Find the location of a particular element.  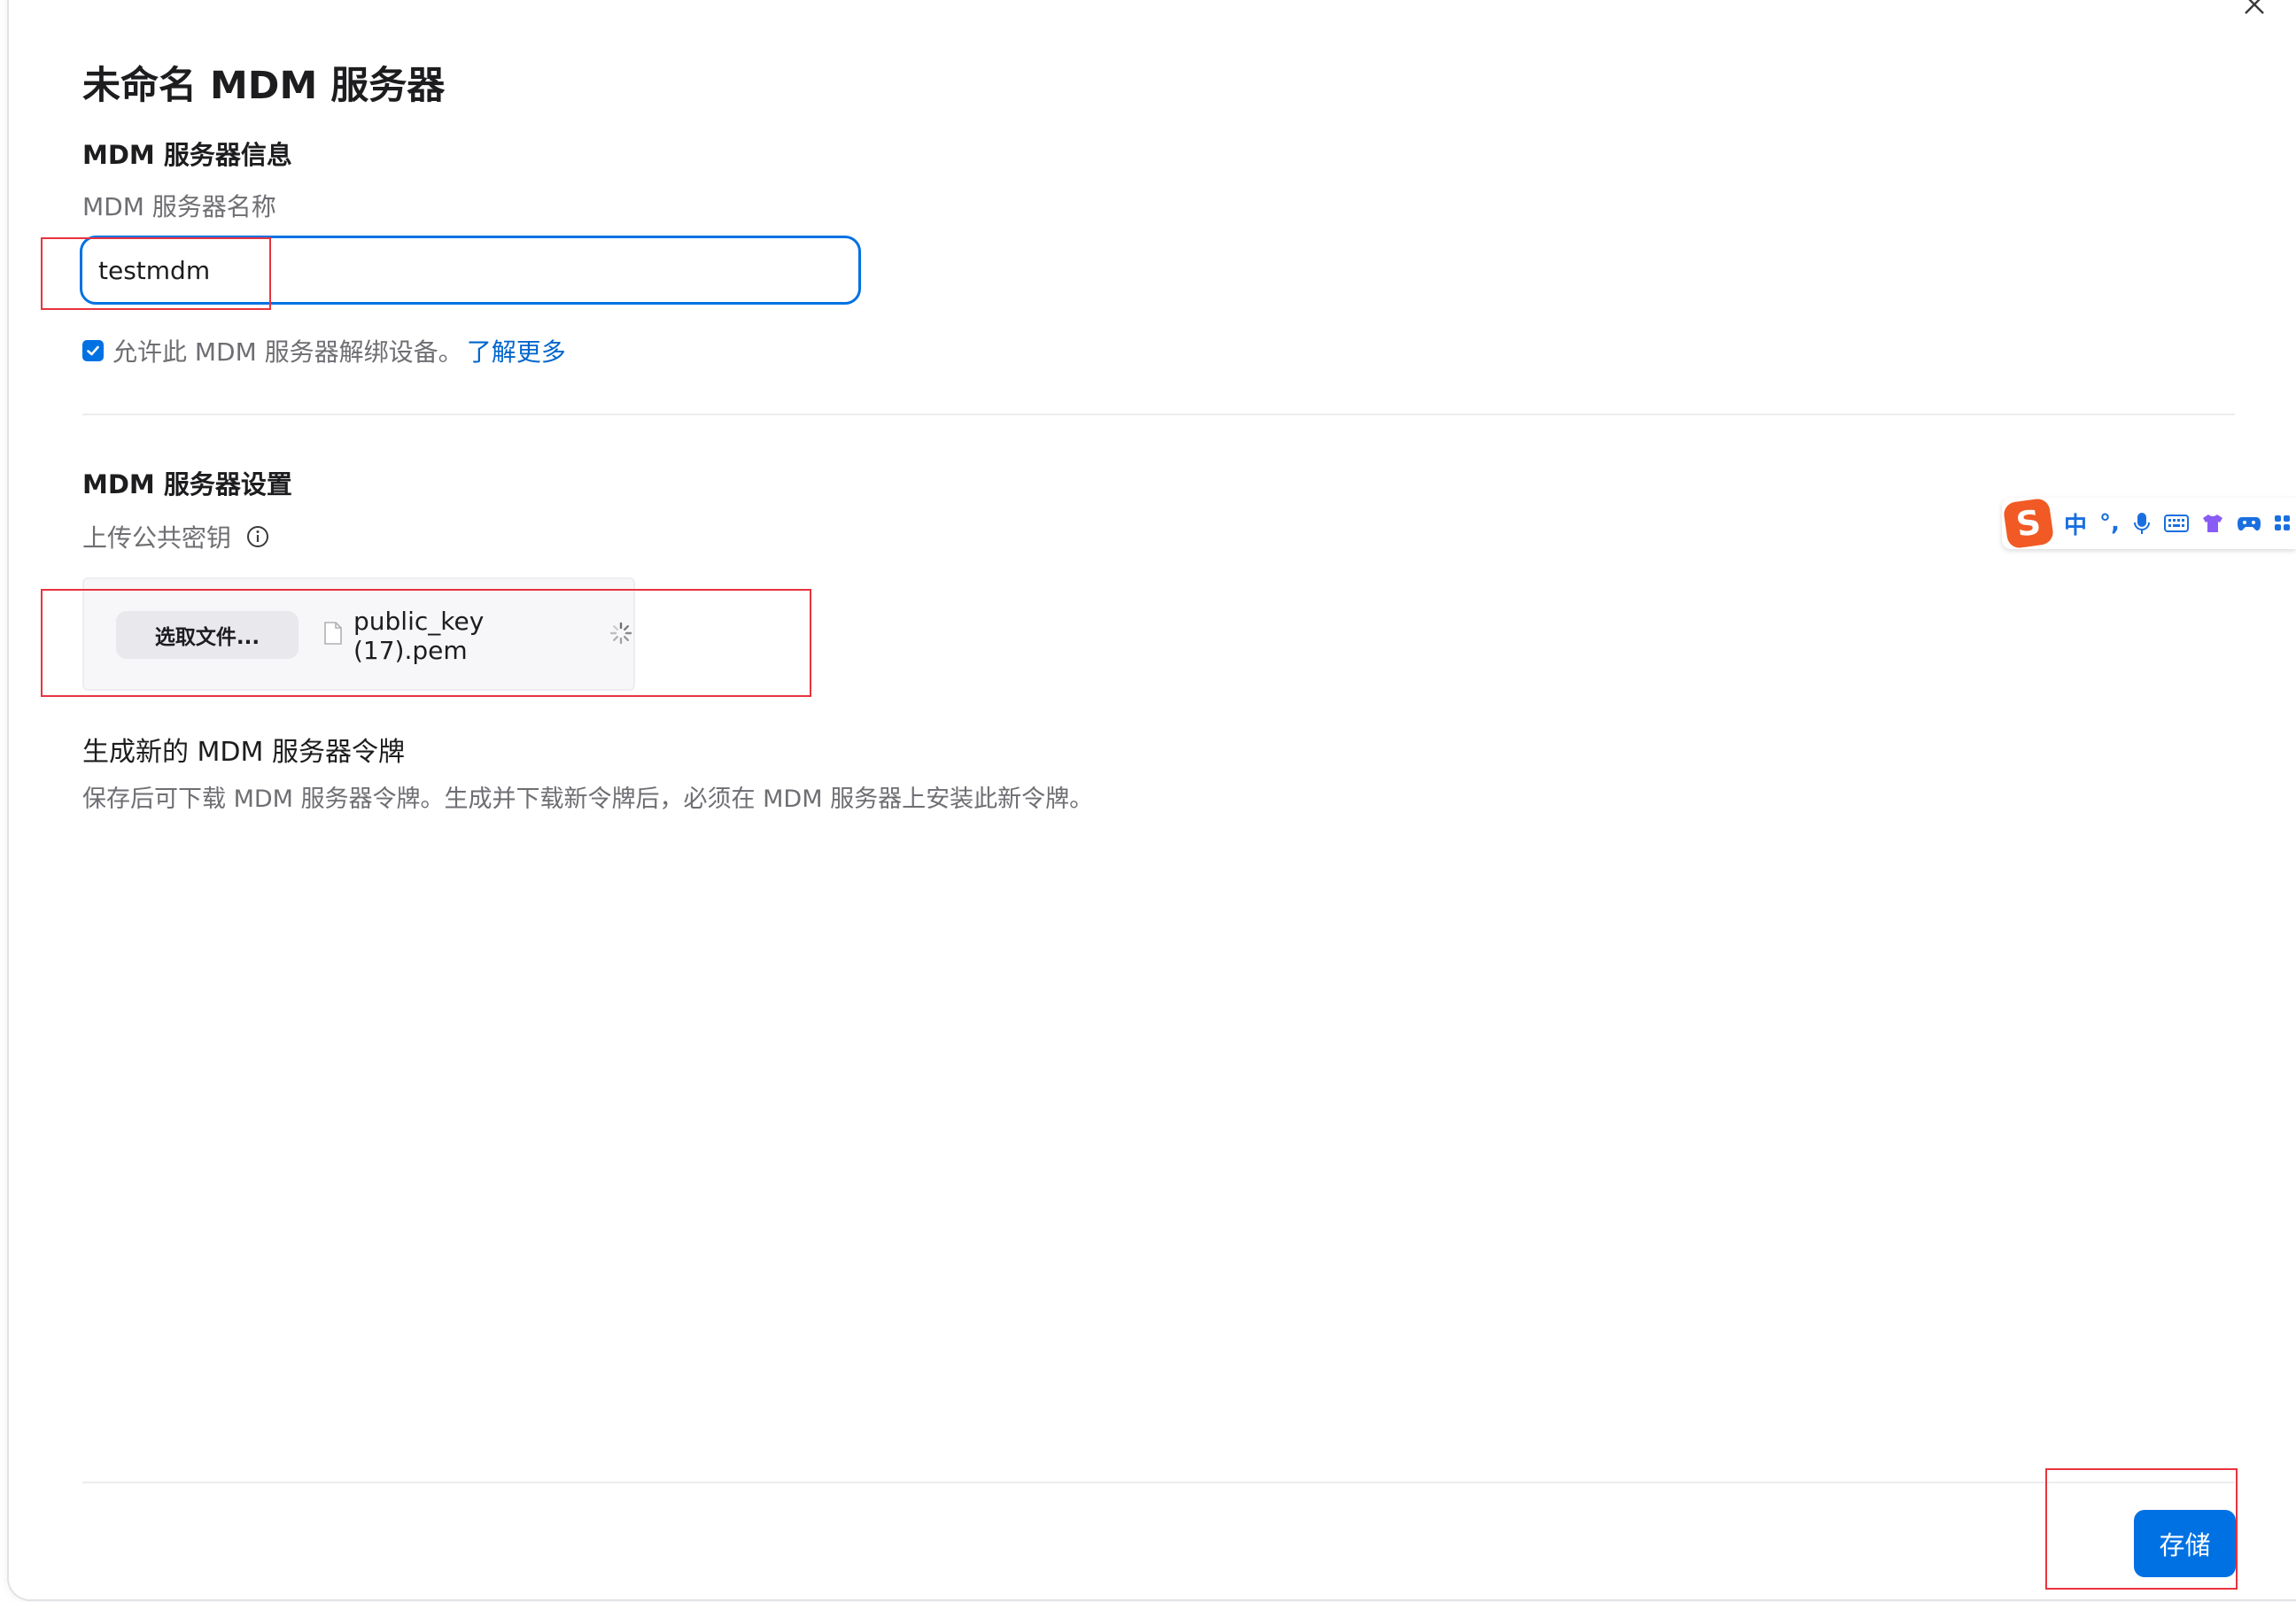

ime-punctuation-toggle: °, is located at coordinates (2110, 523).